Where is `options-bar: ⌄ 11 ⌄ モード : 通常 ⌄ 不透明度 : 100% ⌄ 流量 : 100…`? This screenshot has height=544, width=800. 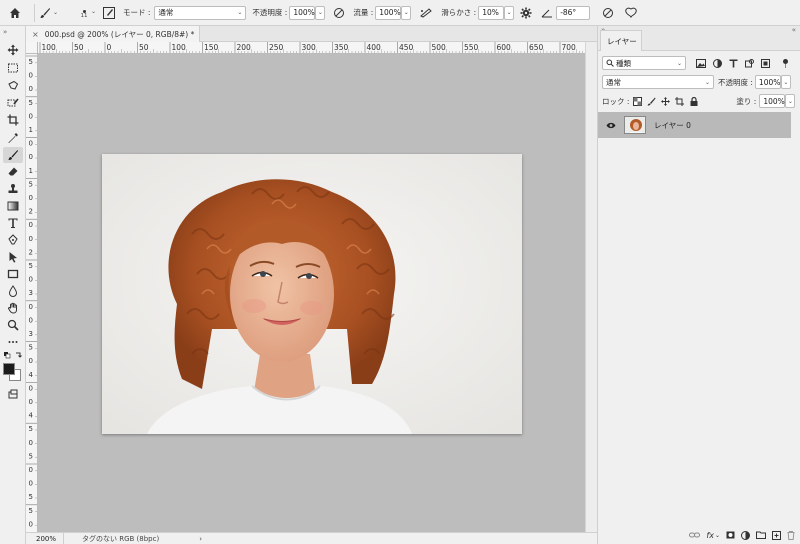
options-bar: ⌄ 11 ⌄ モード : 通常 ⌄ 不透明度 : 100% ⌄ 流量 : 100… is located at coordinates (400, 13).